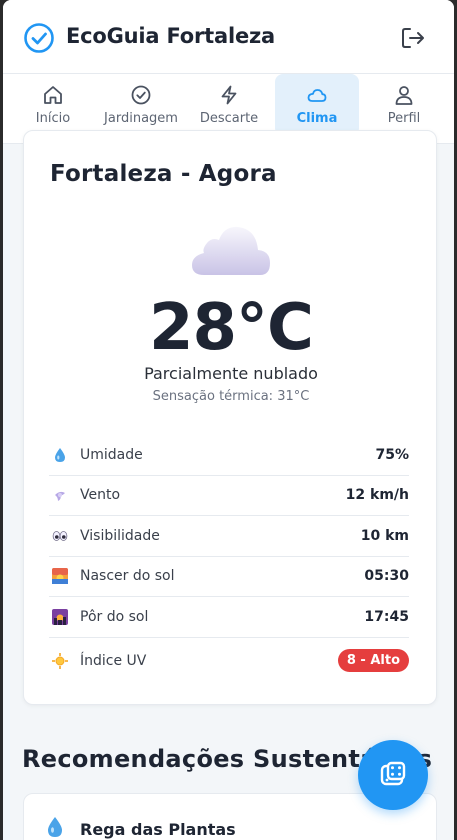 This screenshot has height=840, width=457. What do you see at coordinates (229, 95) in the screenshot?
I see `lightning-icon` at bounding box center [229, 95].